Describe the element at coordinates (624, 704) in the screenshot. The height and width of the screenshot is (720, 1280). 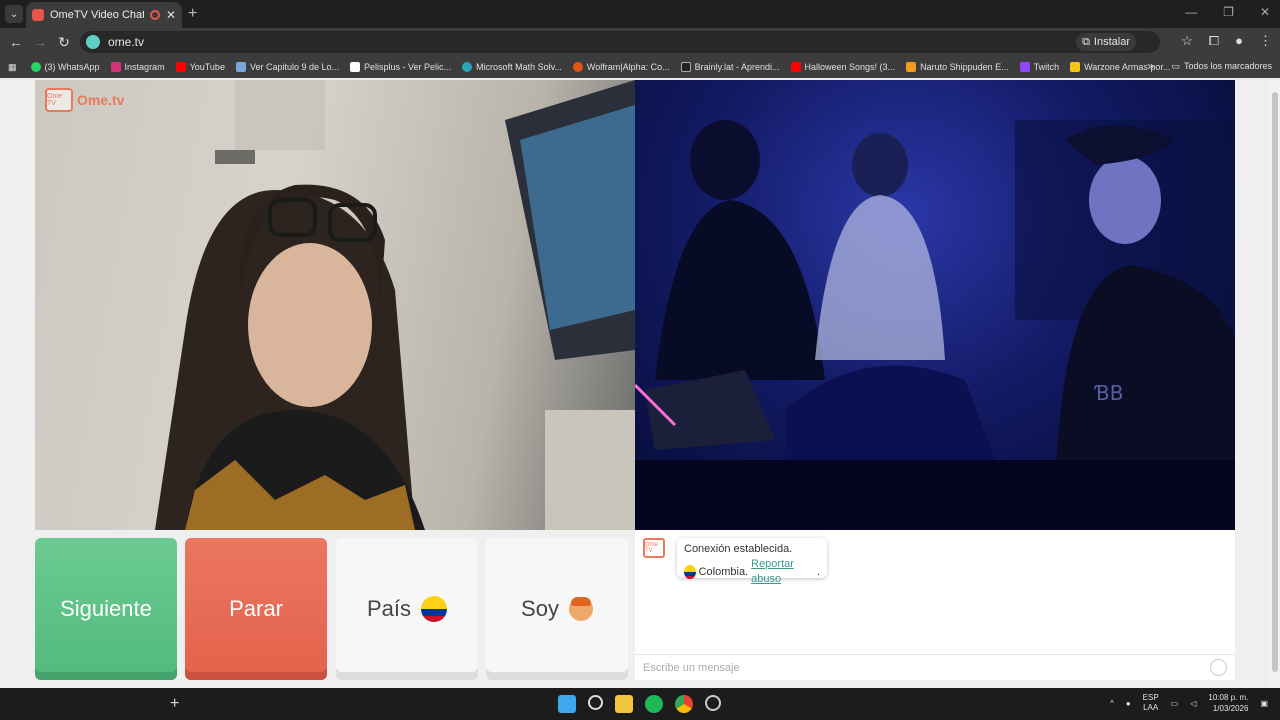
I see `file-explorer-icon` at that location.